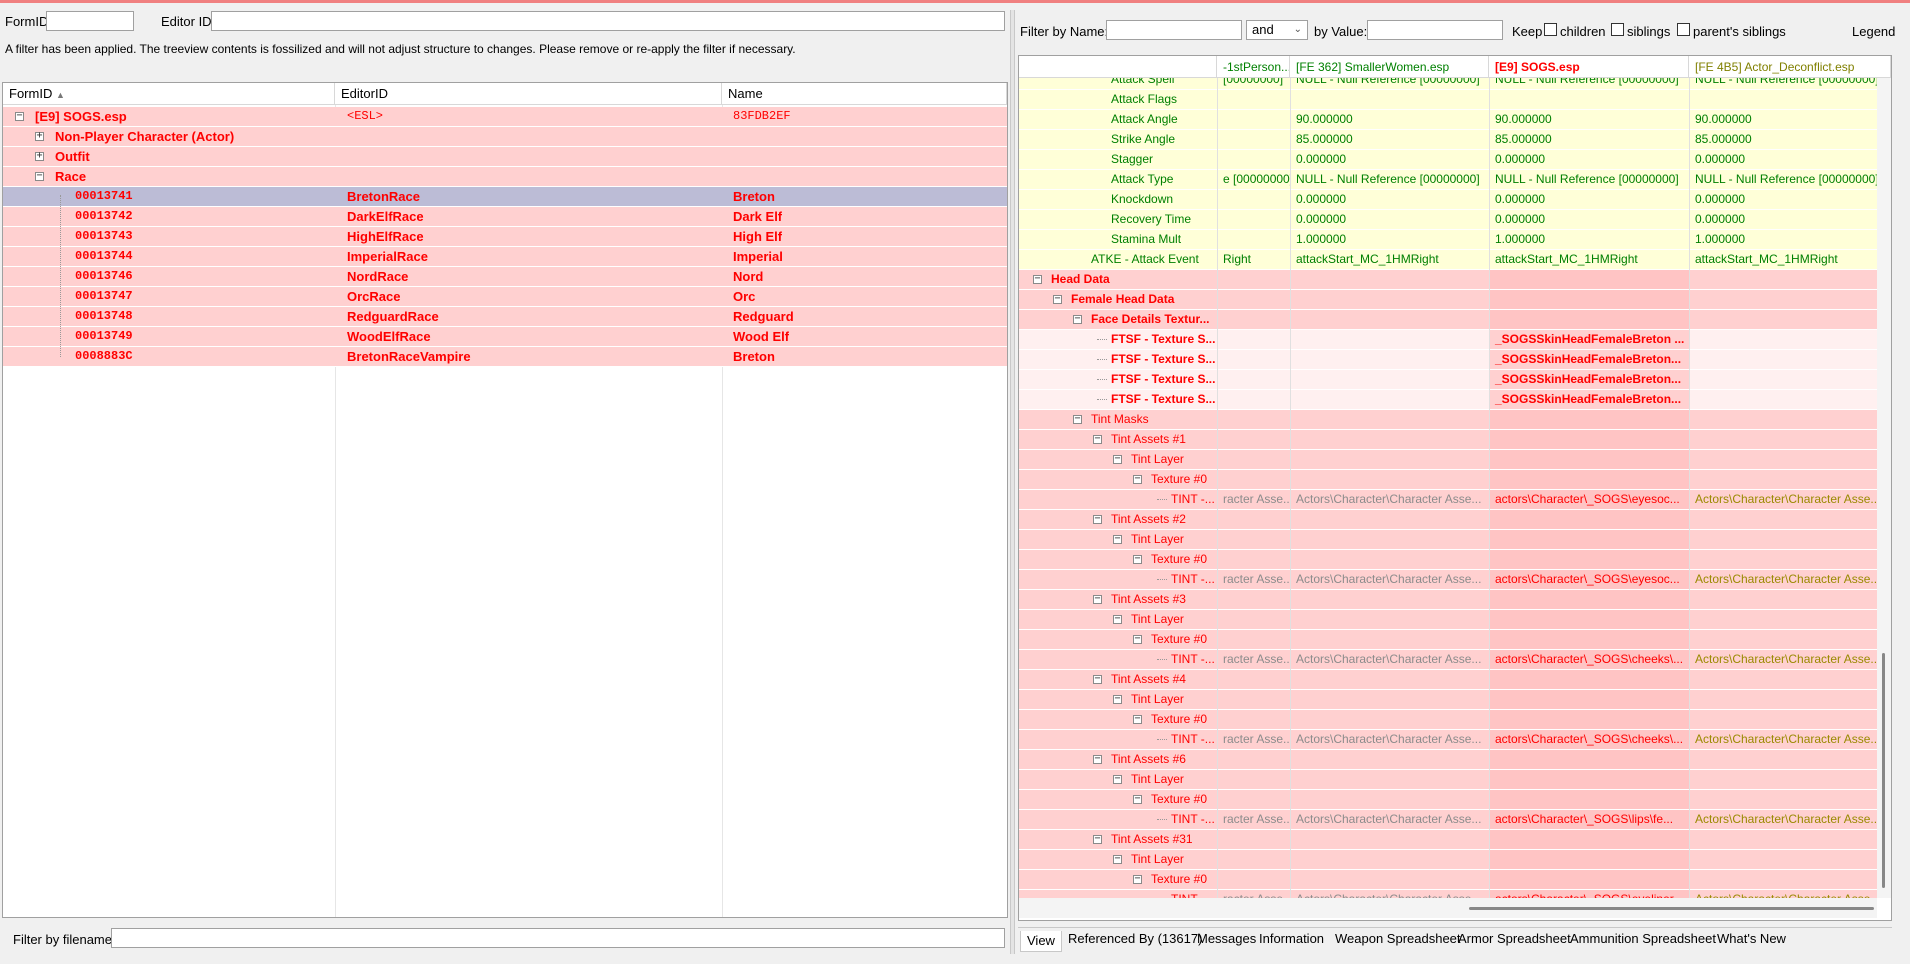  What do you see at coordinates (1398, 939) in the screenshot?
I see `tab-weapon-spreadsheet: Weapon Spreadsheet` at bounding box center [1398, 939].